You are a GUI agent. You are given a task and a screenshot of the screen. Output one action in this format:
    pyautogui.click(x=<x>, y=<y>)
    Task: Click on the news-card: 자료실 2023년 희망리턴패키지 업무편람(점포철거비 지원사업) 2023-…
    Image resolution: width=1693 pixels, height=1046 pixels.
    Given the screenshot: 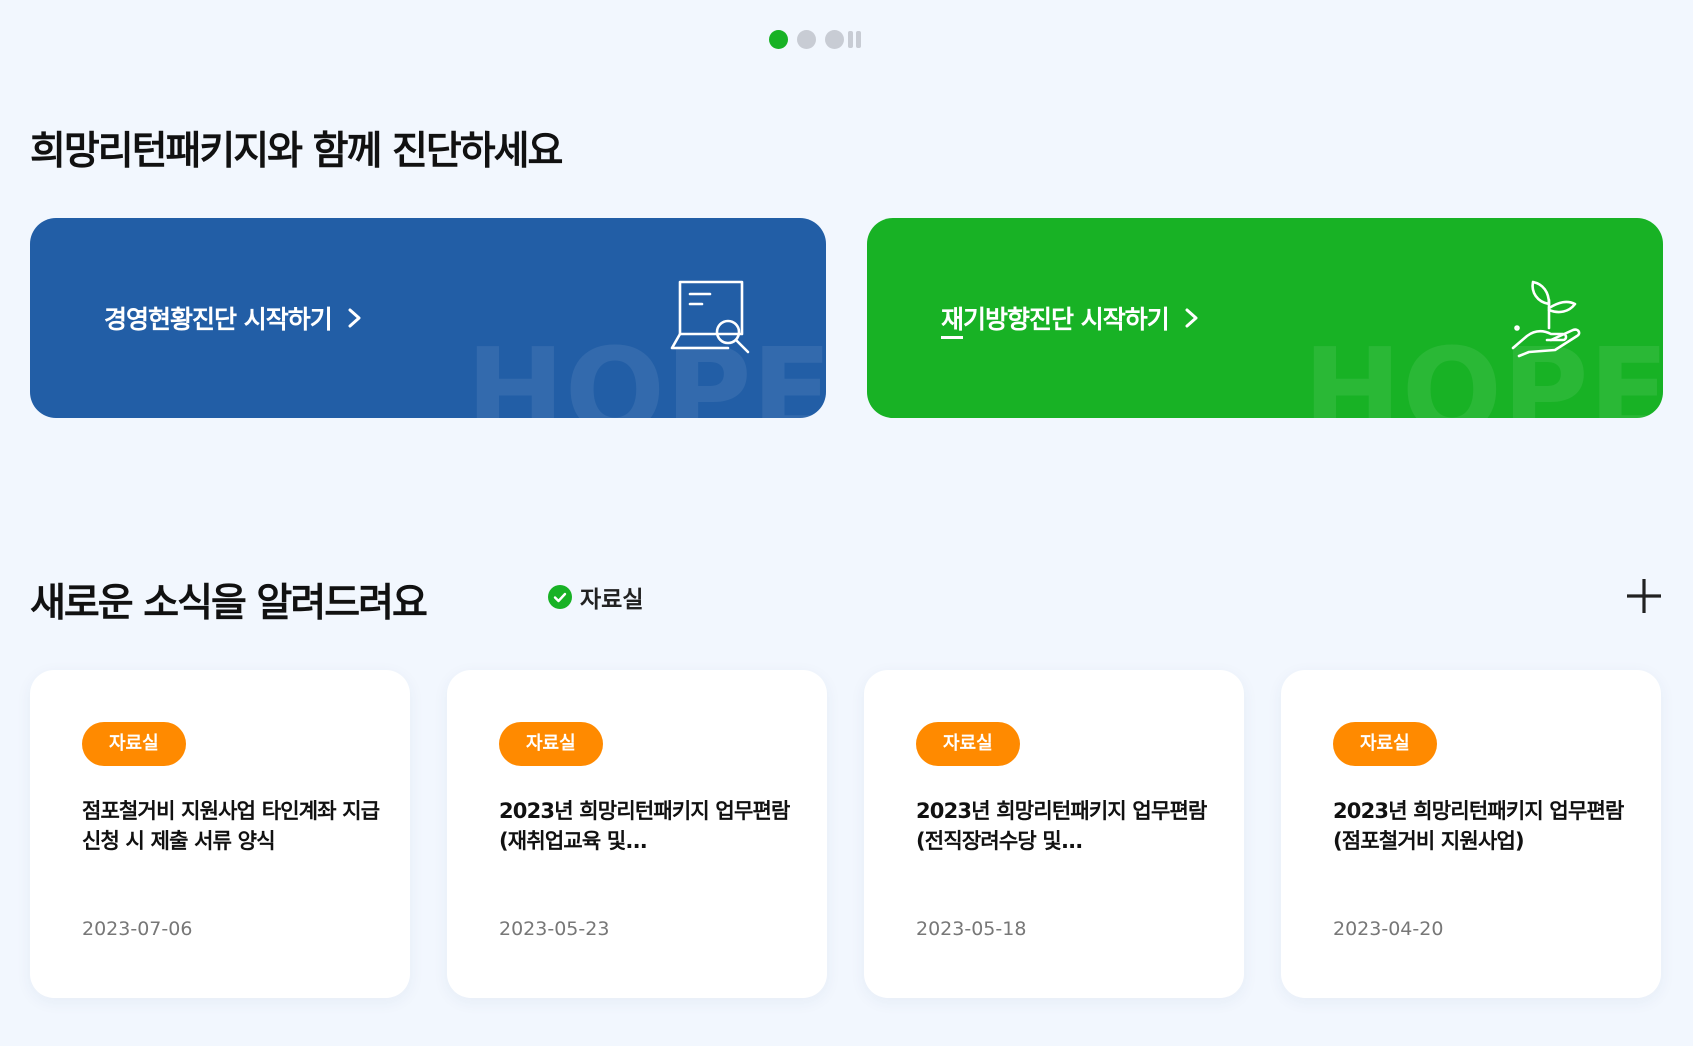 What is the action you would take?
    pyautogui.click(x=1471, y=834)
    